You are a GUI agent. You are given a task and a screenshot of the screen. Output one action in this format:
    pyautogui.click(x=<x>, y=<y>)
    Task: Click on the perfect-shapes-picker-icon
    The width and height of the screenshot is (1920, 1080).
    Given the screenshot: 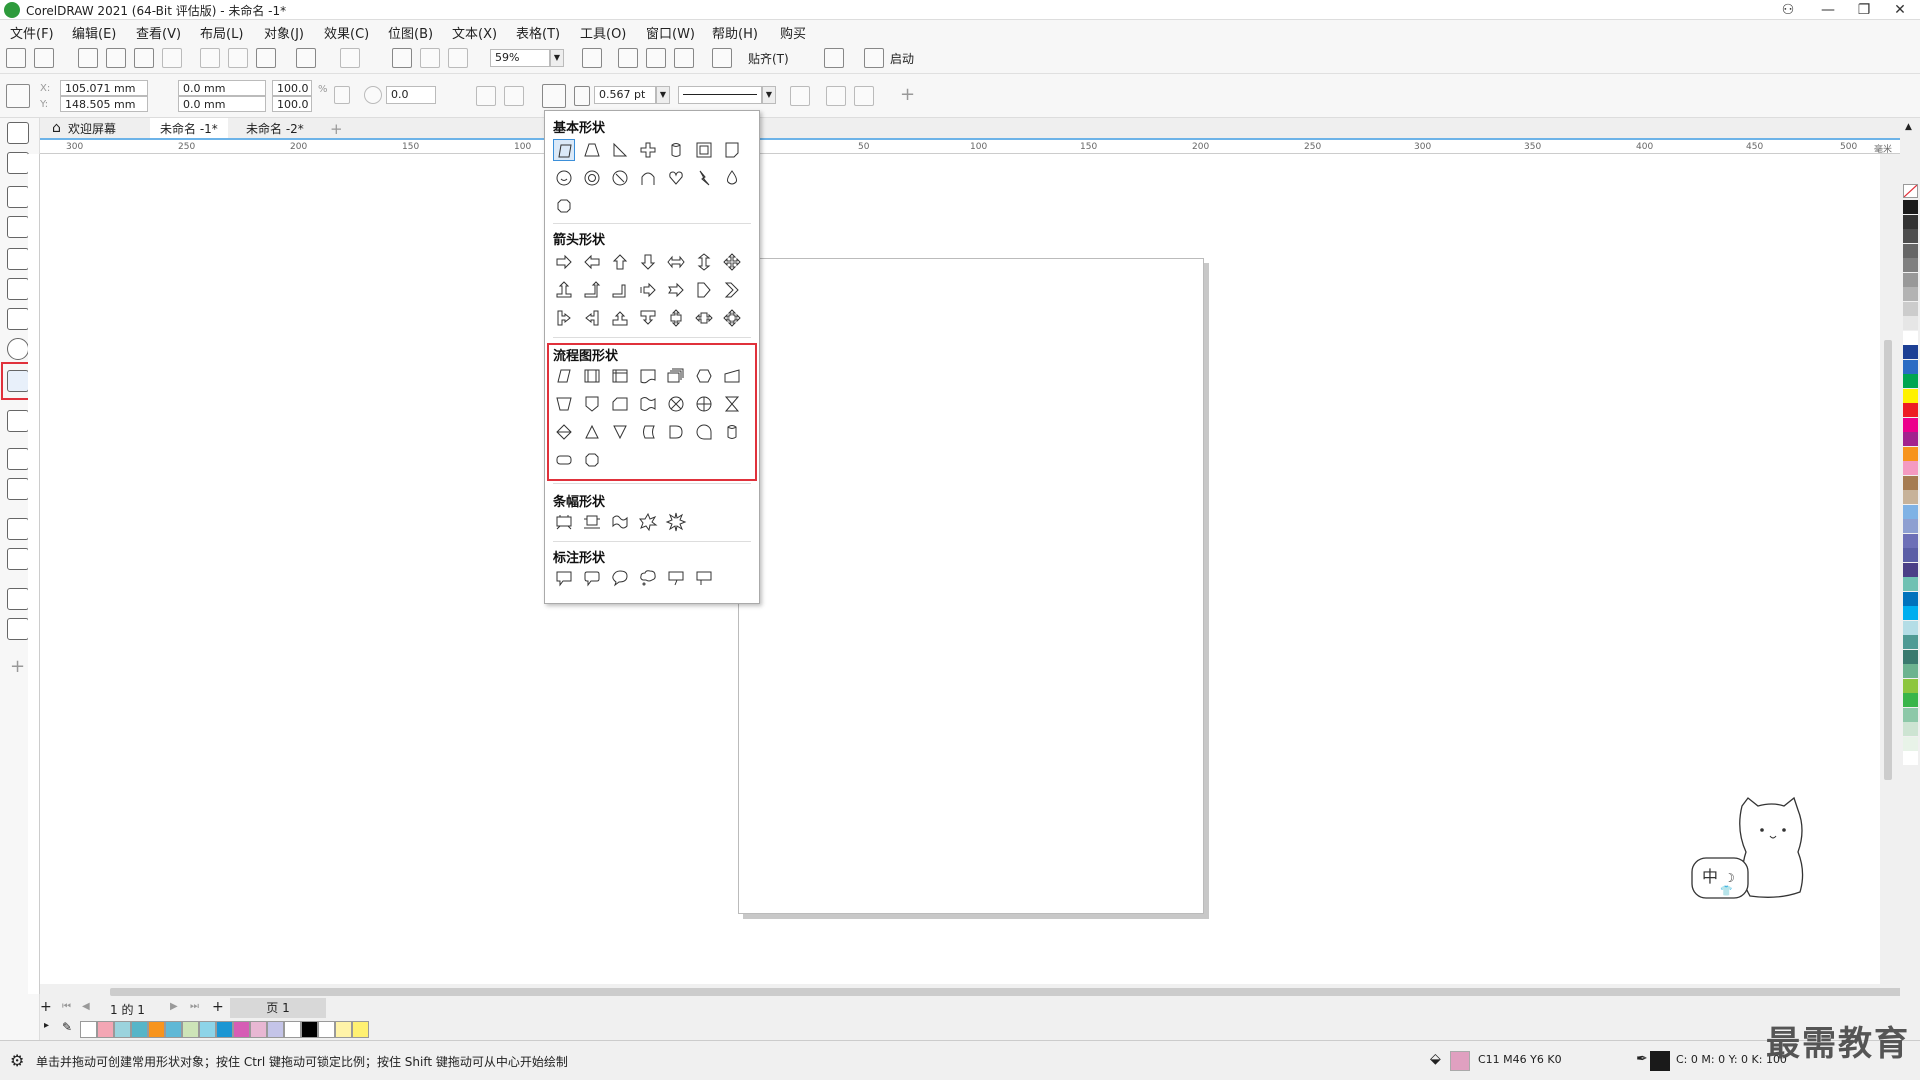 What is the action you would take?
    pyautogui.click(x=554, y=96)
    